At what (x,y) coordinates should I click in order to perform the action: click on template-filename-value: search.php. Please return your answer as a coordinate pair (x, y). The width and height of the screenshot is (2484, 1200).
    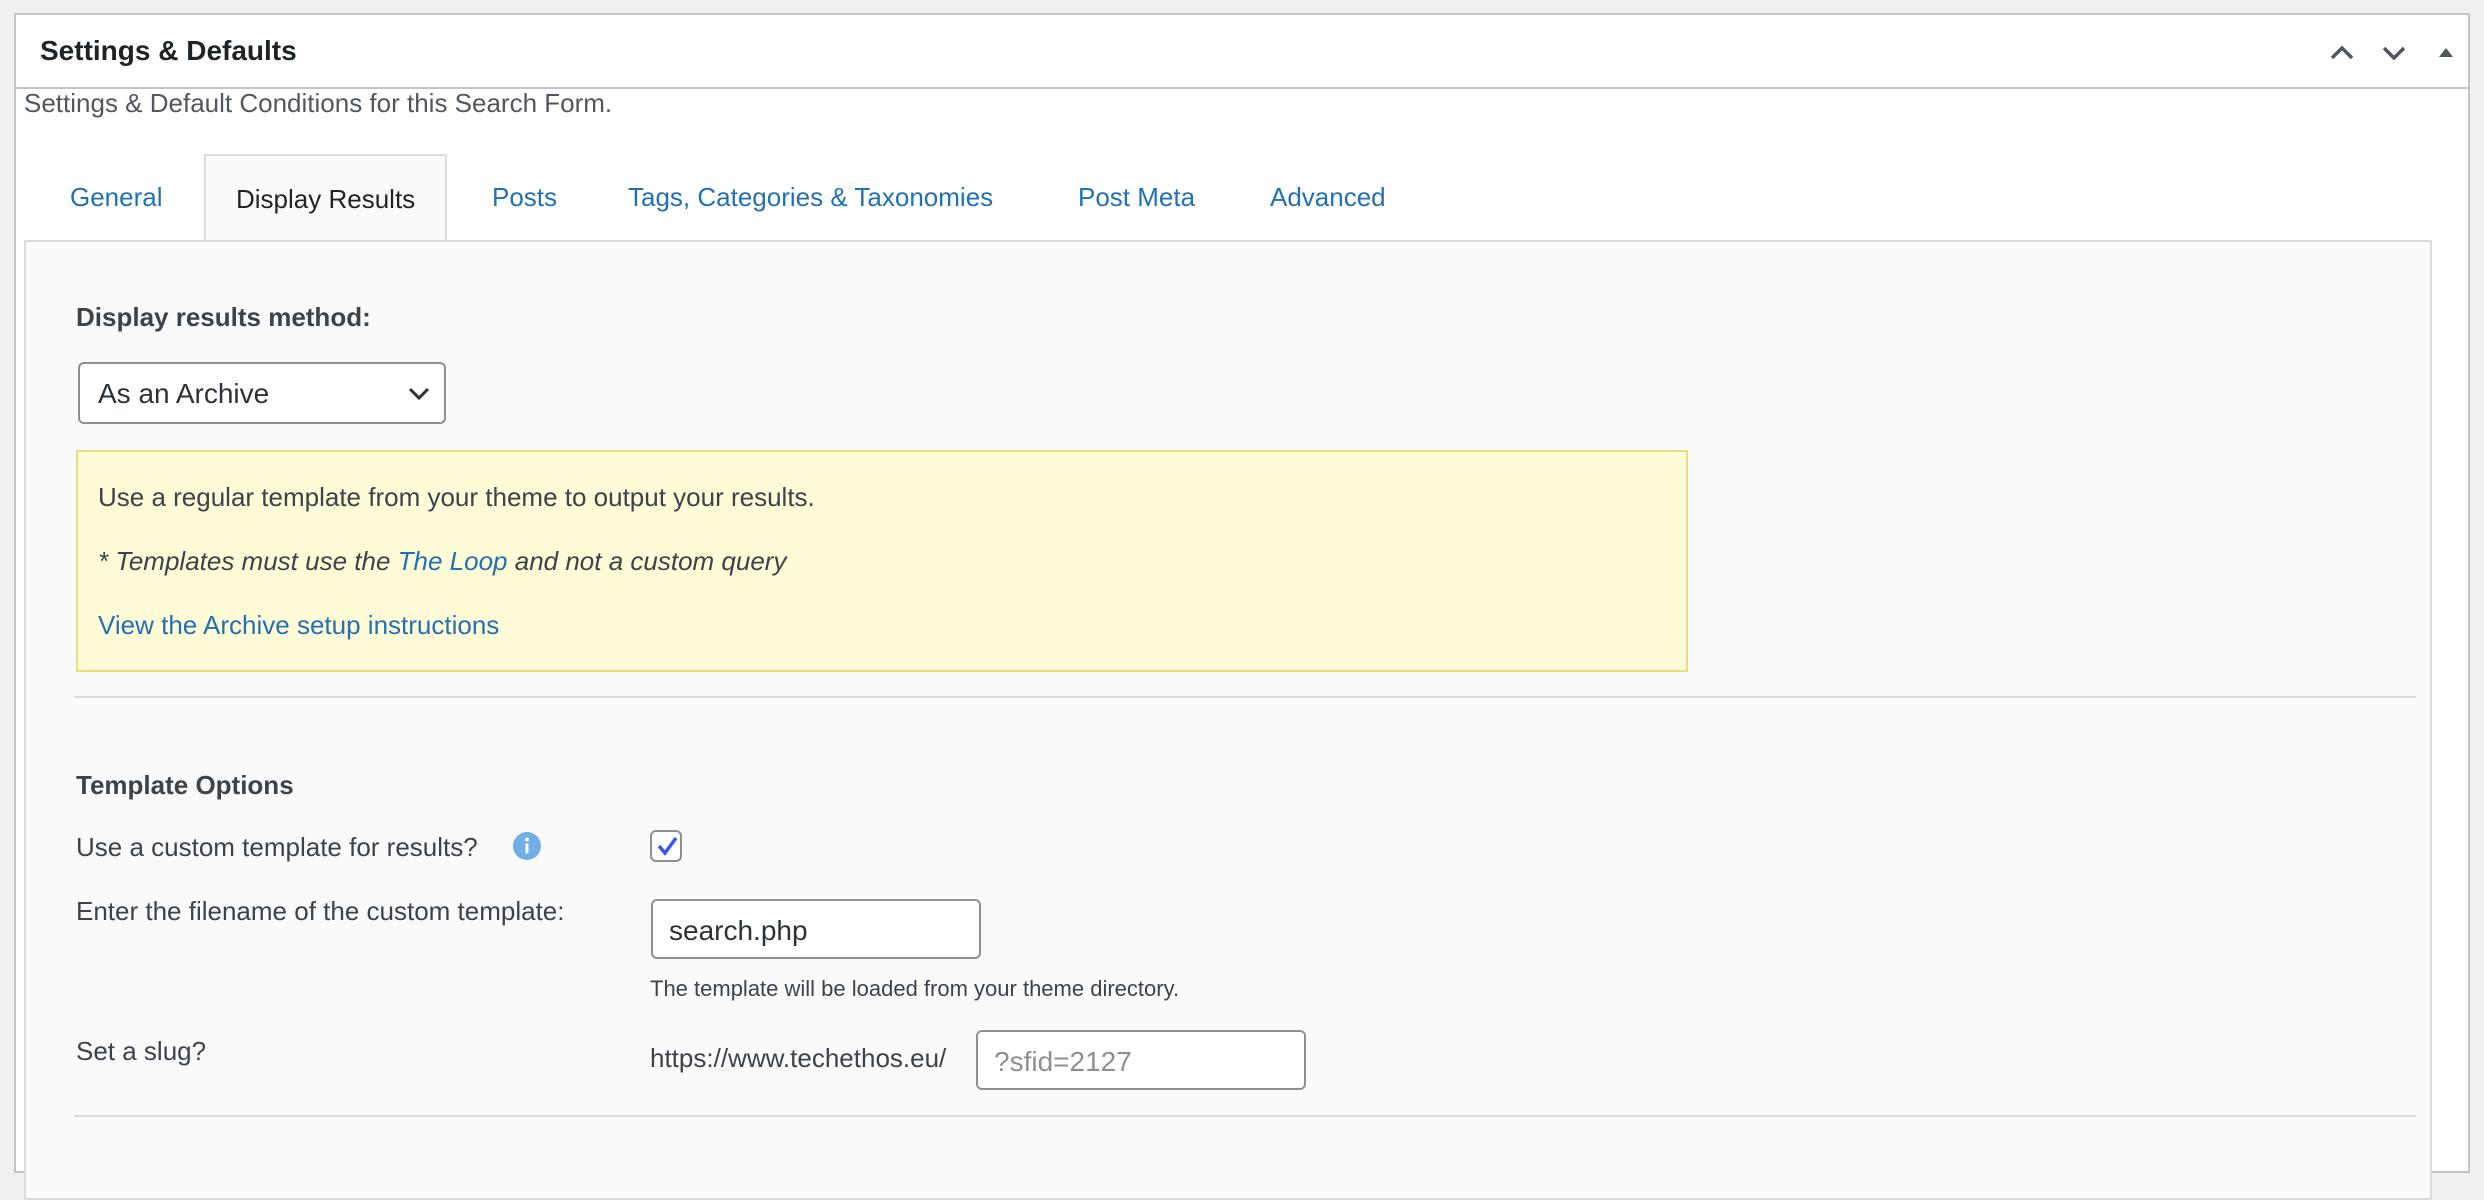
    Looking at the image, I should click on (738, 930).